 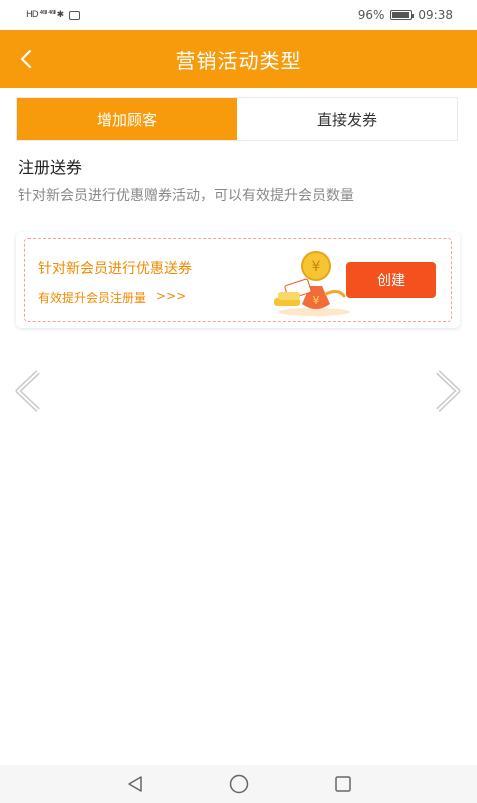 What do you see at coordinates (75, 15) in the screenshot?
I see `notification-icon` at bounding box center [75, 15].